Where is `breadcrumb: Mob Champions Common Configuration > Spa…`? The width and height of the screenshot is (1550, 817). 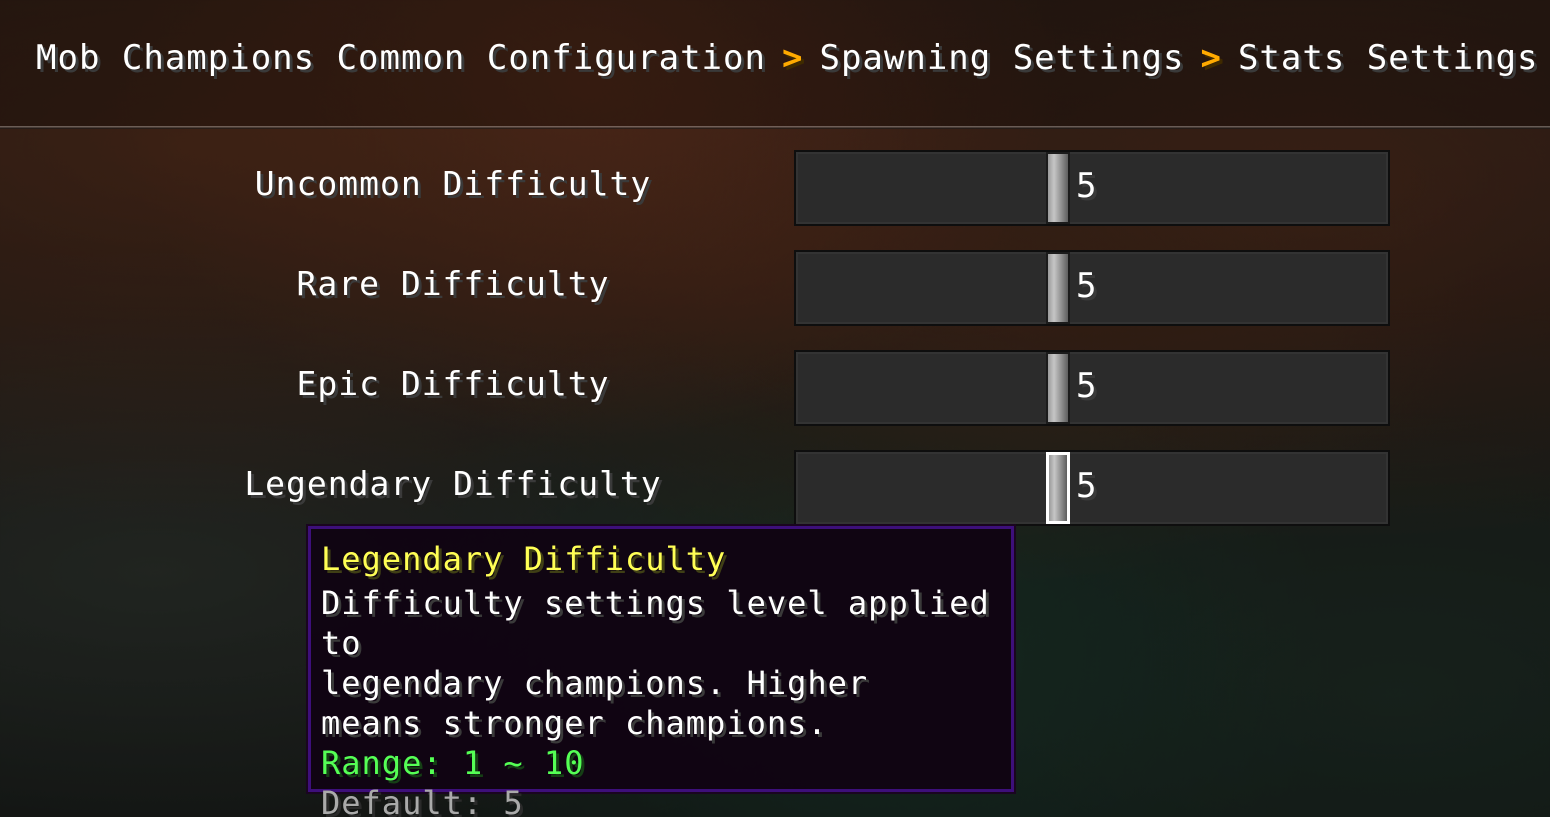 breadcrumb: Mob Champions Common Configuration > Spa… is located at coordinates (787, 58).